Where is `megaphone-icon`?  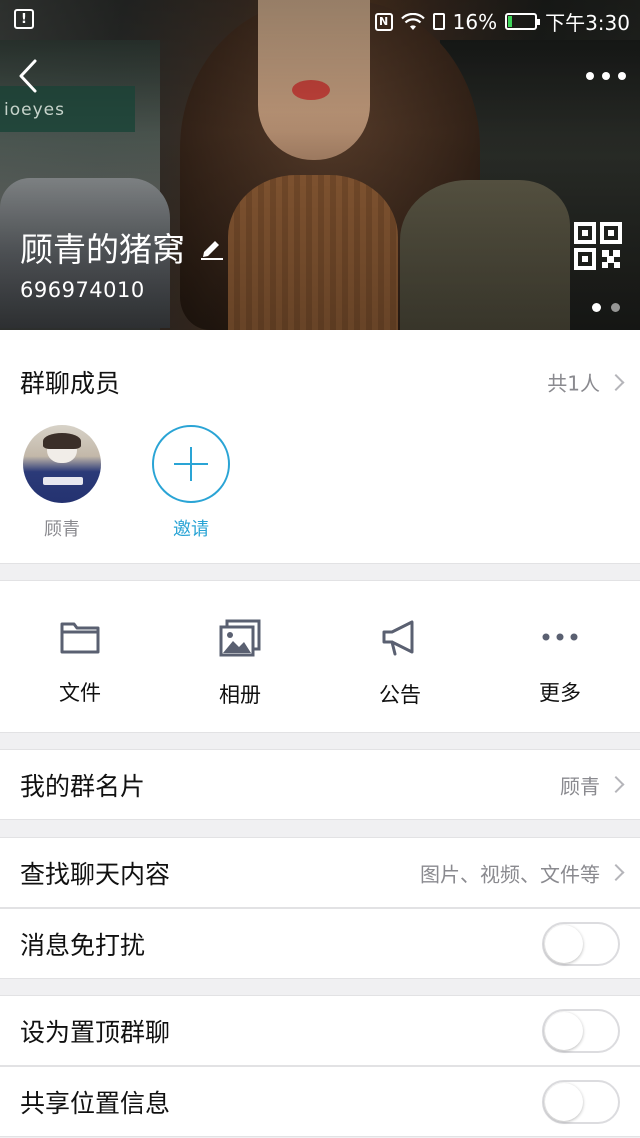
megaphone-icon is located at coordinates (398, 638).